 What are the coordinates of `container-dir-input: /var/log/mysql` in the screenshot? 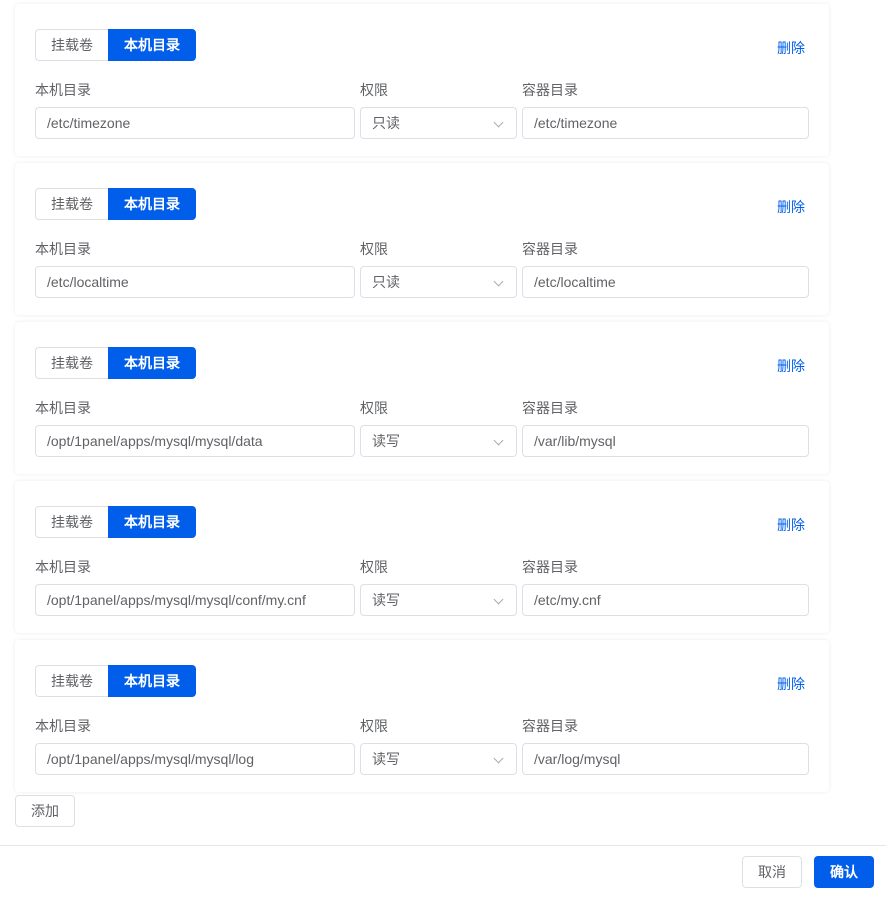 It's located at (665, 759).